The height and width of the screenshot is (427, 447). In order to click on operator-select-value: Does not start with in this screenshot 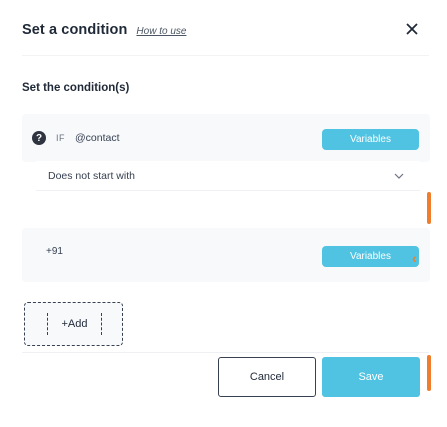, I will do `click(91, 175)`.